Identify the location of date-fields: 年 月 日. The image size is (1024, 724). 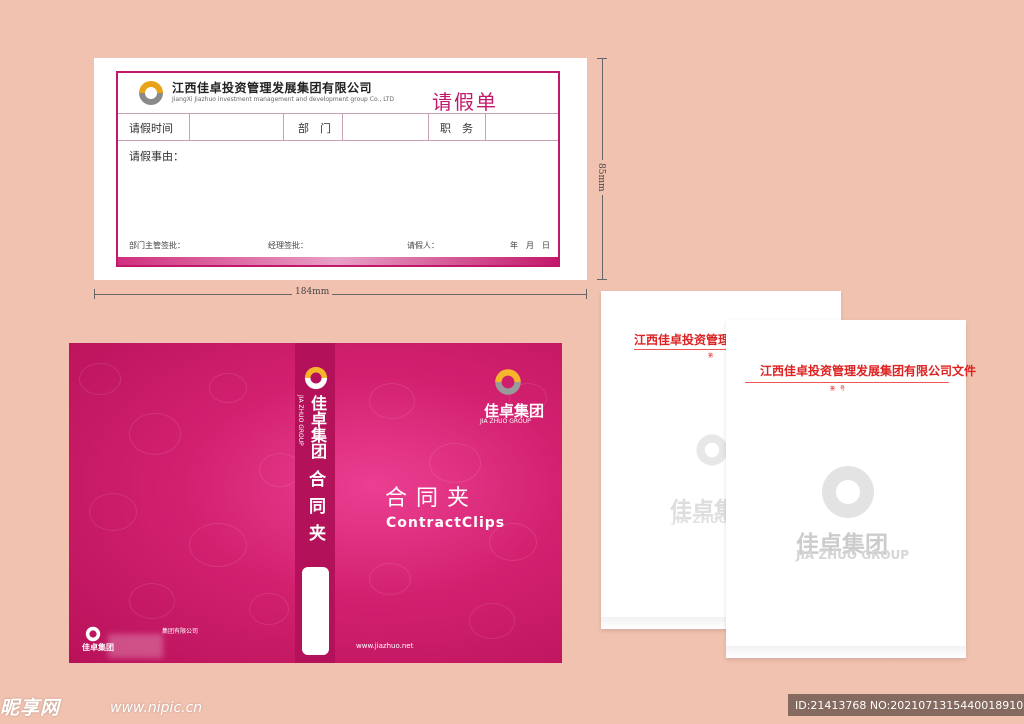
(530, 245).